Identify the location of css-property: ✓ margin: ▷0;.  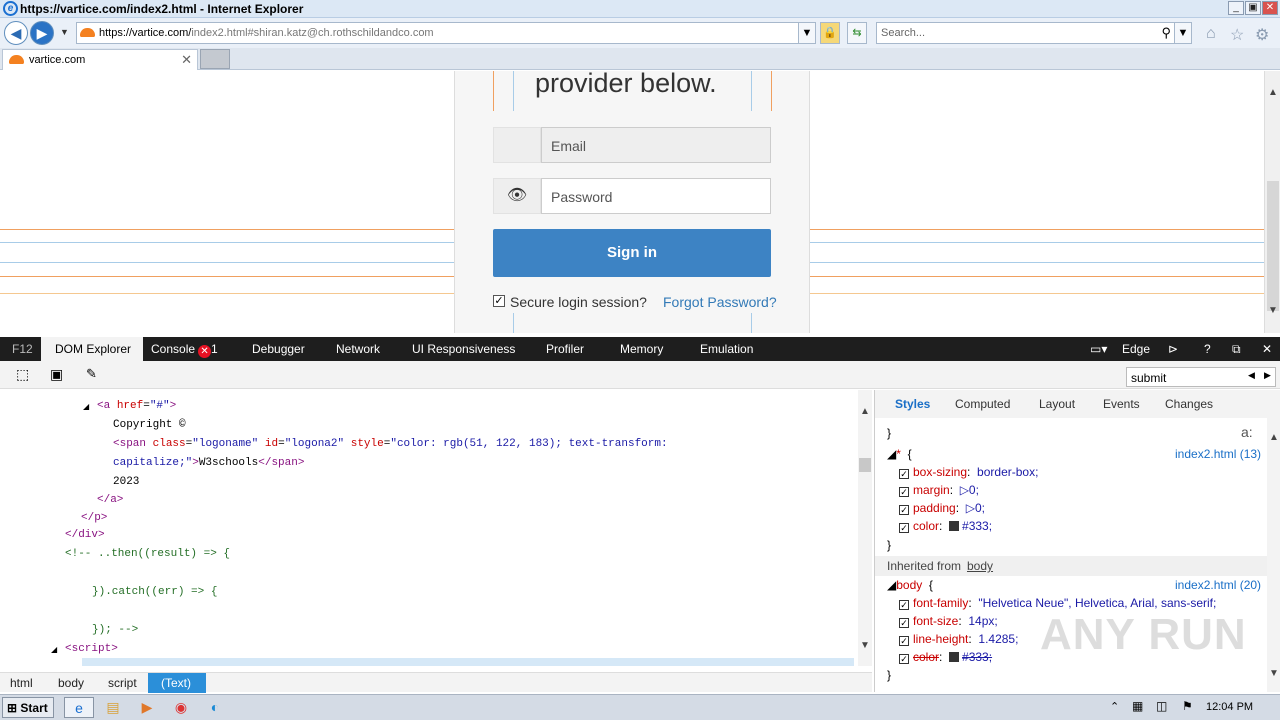
(939, 490).